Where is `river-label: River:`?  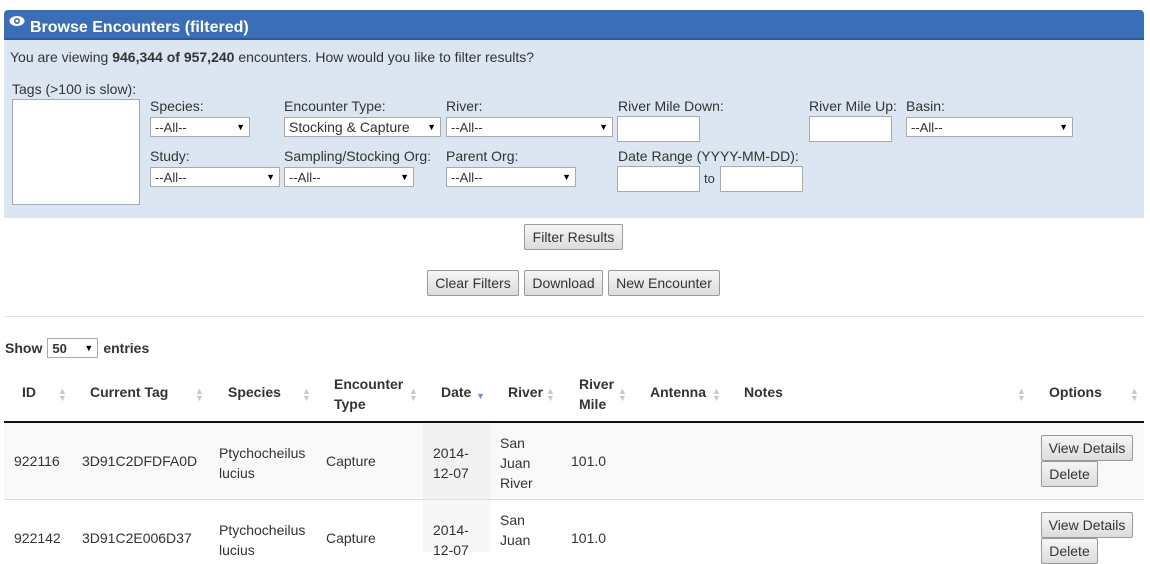 river-label: River: is located at coordinates (464, 106).